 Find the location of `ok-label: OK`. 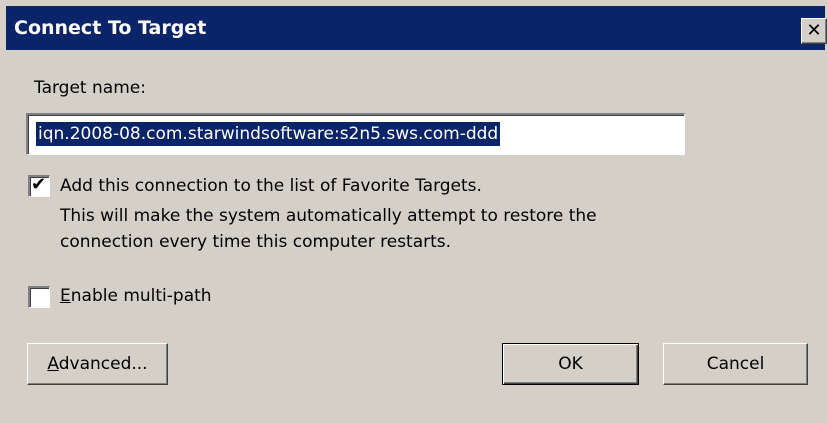

ok-label: OK is located at coordinates (570, 364).